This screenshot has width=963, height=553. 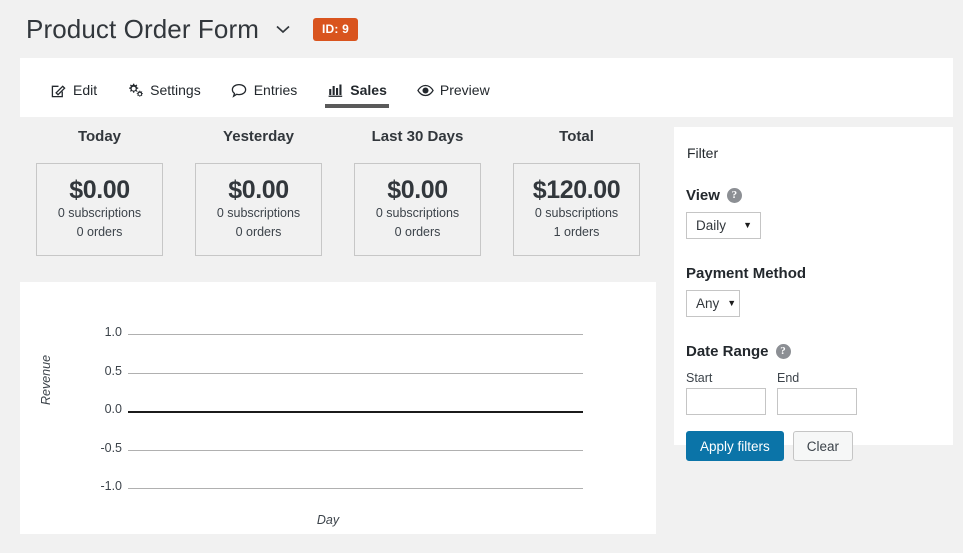 What do you see at coordinates (111, 486) in the screenshot?
I see `chart-y-tick-label: -1.0` at bounding box center [111, 486].